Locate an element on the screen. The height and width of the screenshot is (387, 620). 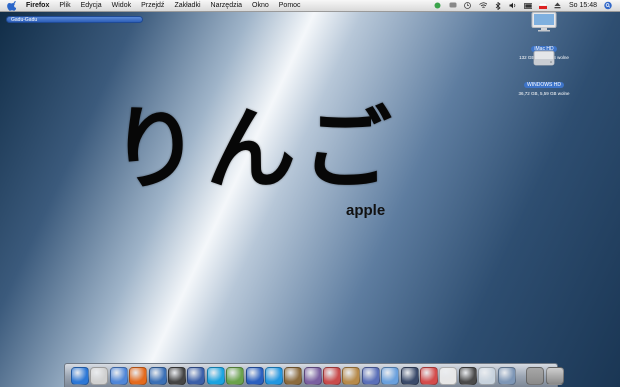
imac-drive-icon is located at coordinates (544, 22).